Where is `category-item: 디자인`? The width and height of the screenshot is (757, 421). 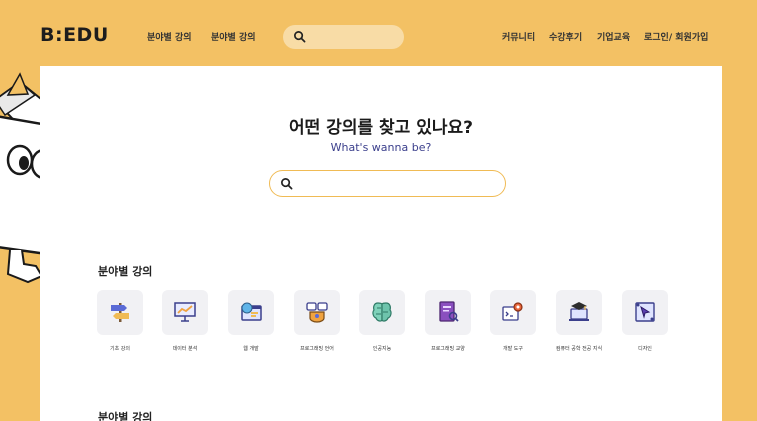 category-item: 디자인 is located at coordinates (652, 325).